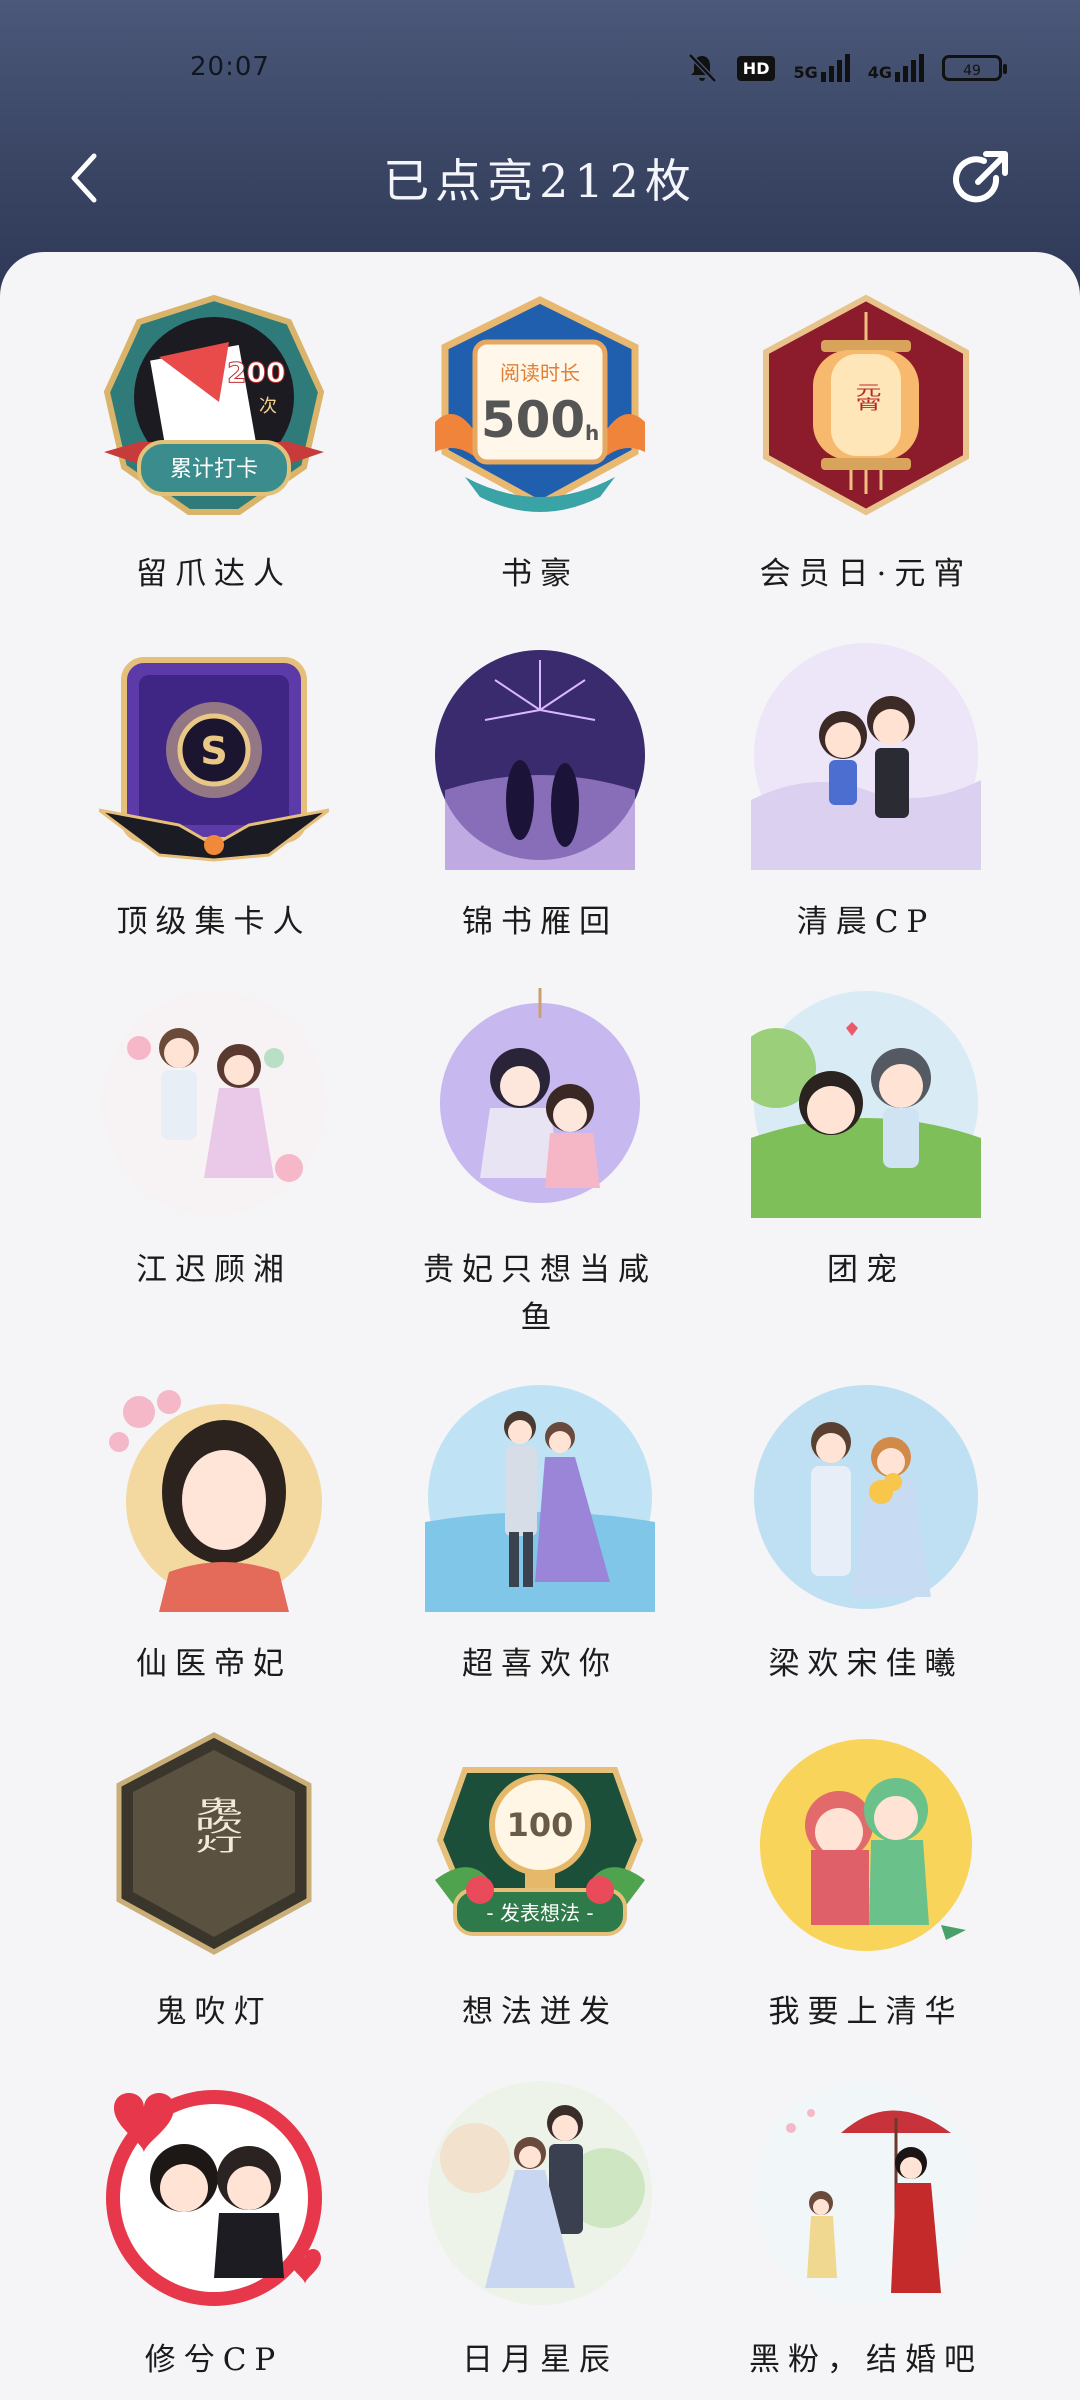 Image resolution: width=1080 pixels, height=2400 pixels. I want to click on card-collector-badge-icon: S, so click(214, 759).